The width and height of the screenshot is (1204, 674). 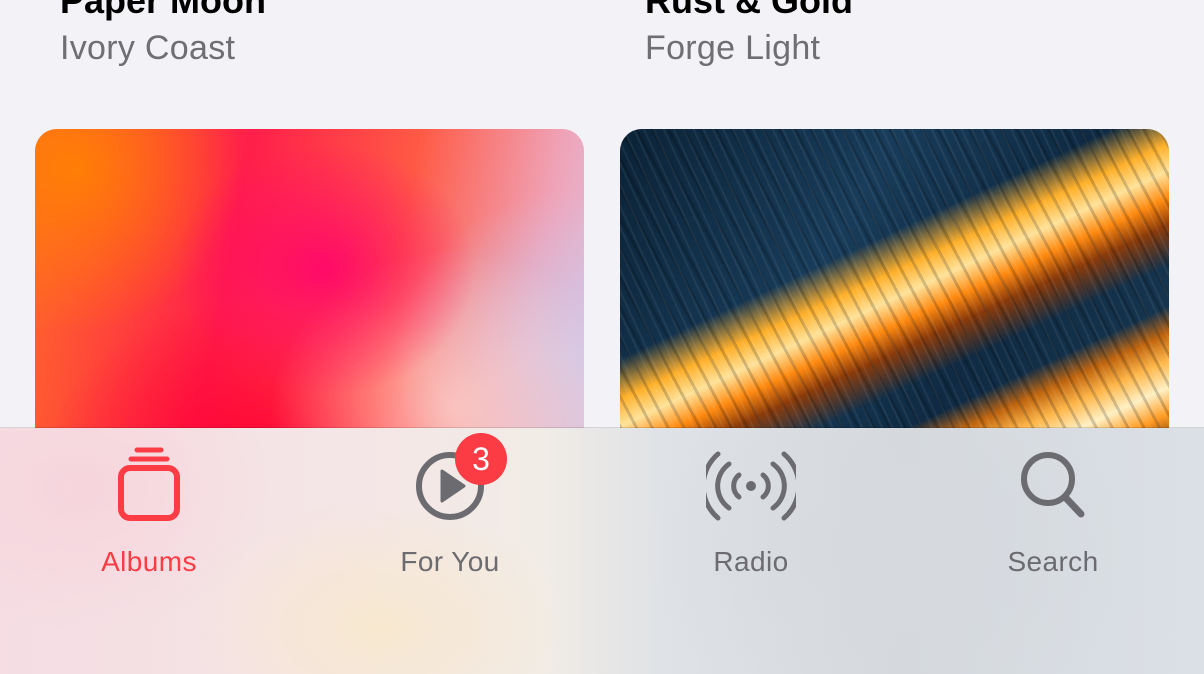 What do you see at coordinates (1053, 561) in the screenshot?
I see `tab-label: Search` at bounding box center [1053, 561].